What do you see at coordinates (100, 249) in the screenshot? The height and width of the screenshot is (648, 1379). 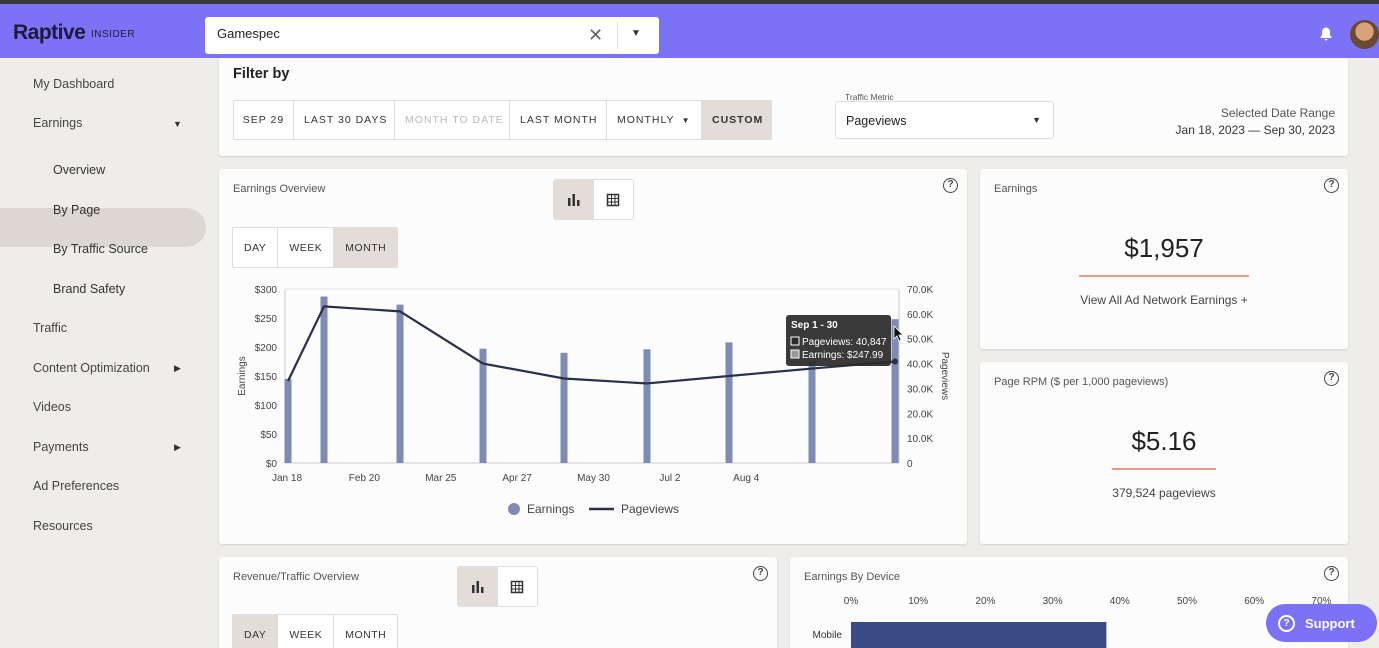 I see `sidebar-item-by-traffic-source: By Traffic Source` at bounding box center [100, 249].